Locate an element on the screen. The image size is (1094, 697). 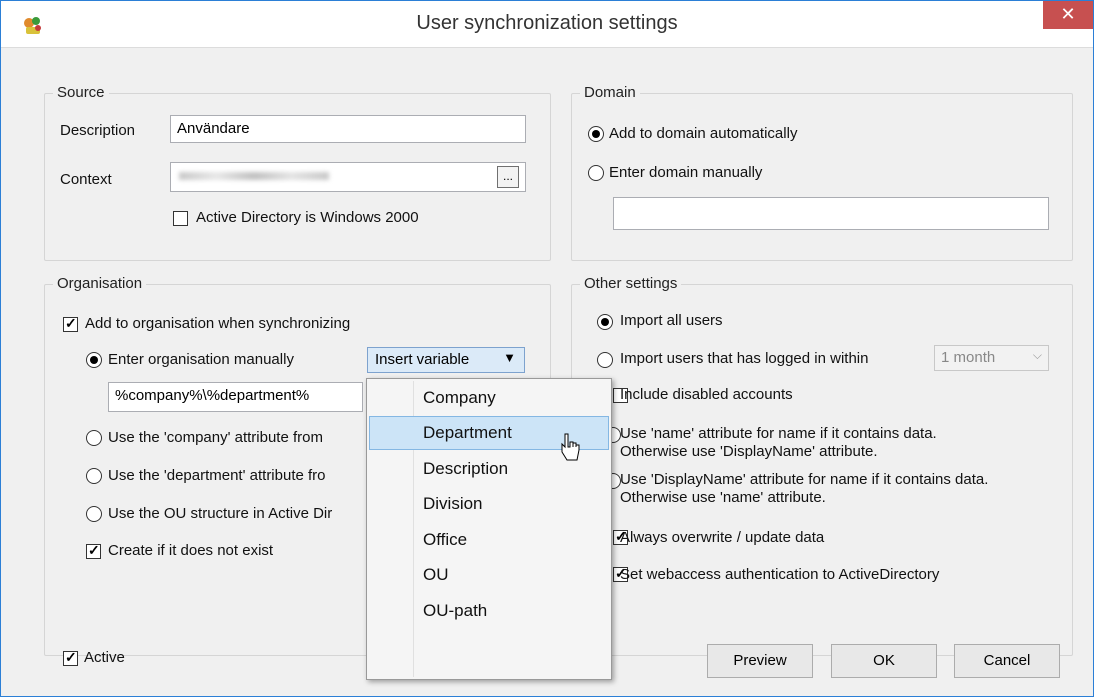
insert-variable-button: Insert variable ▼ is located at coordinates (446, 360).